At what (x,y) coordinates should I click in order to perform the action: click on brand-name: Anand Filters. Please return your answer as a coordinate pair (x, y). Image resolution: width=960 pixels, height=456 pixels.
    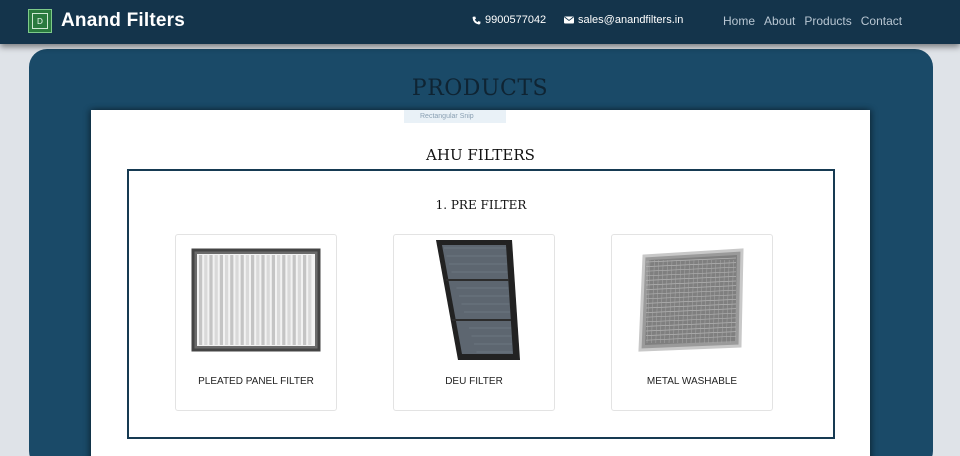
    Looking at the image, I should click on (123, 20).